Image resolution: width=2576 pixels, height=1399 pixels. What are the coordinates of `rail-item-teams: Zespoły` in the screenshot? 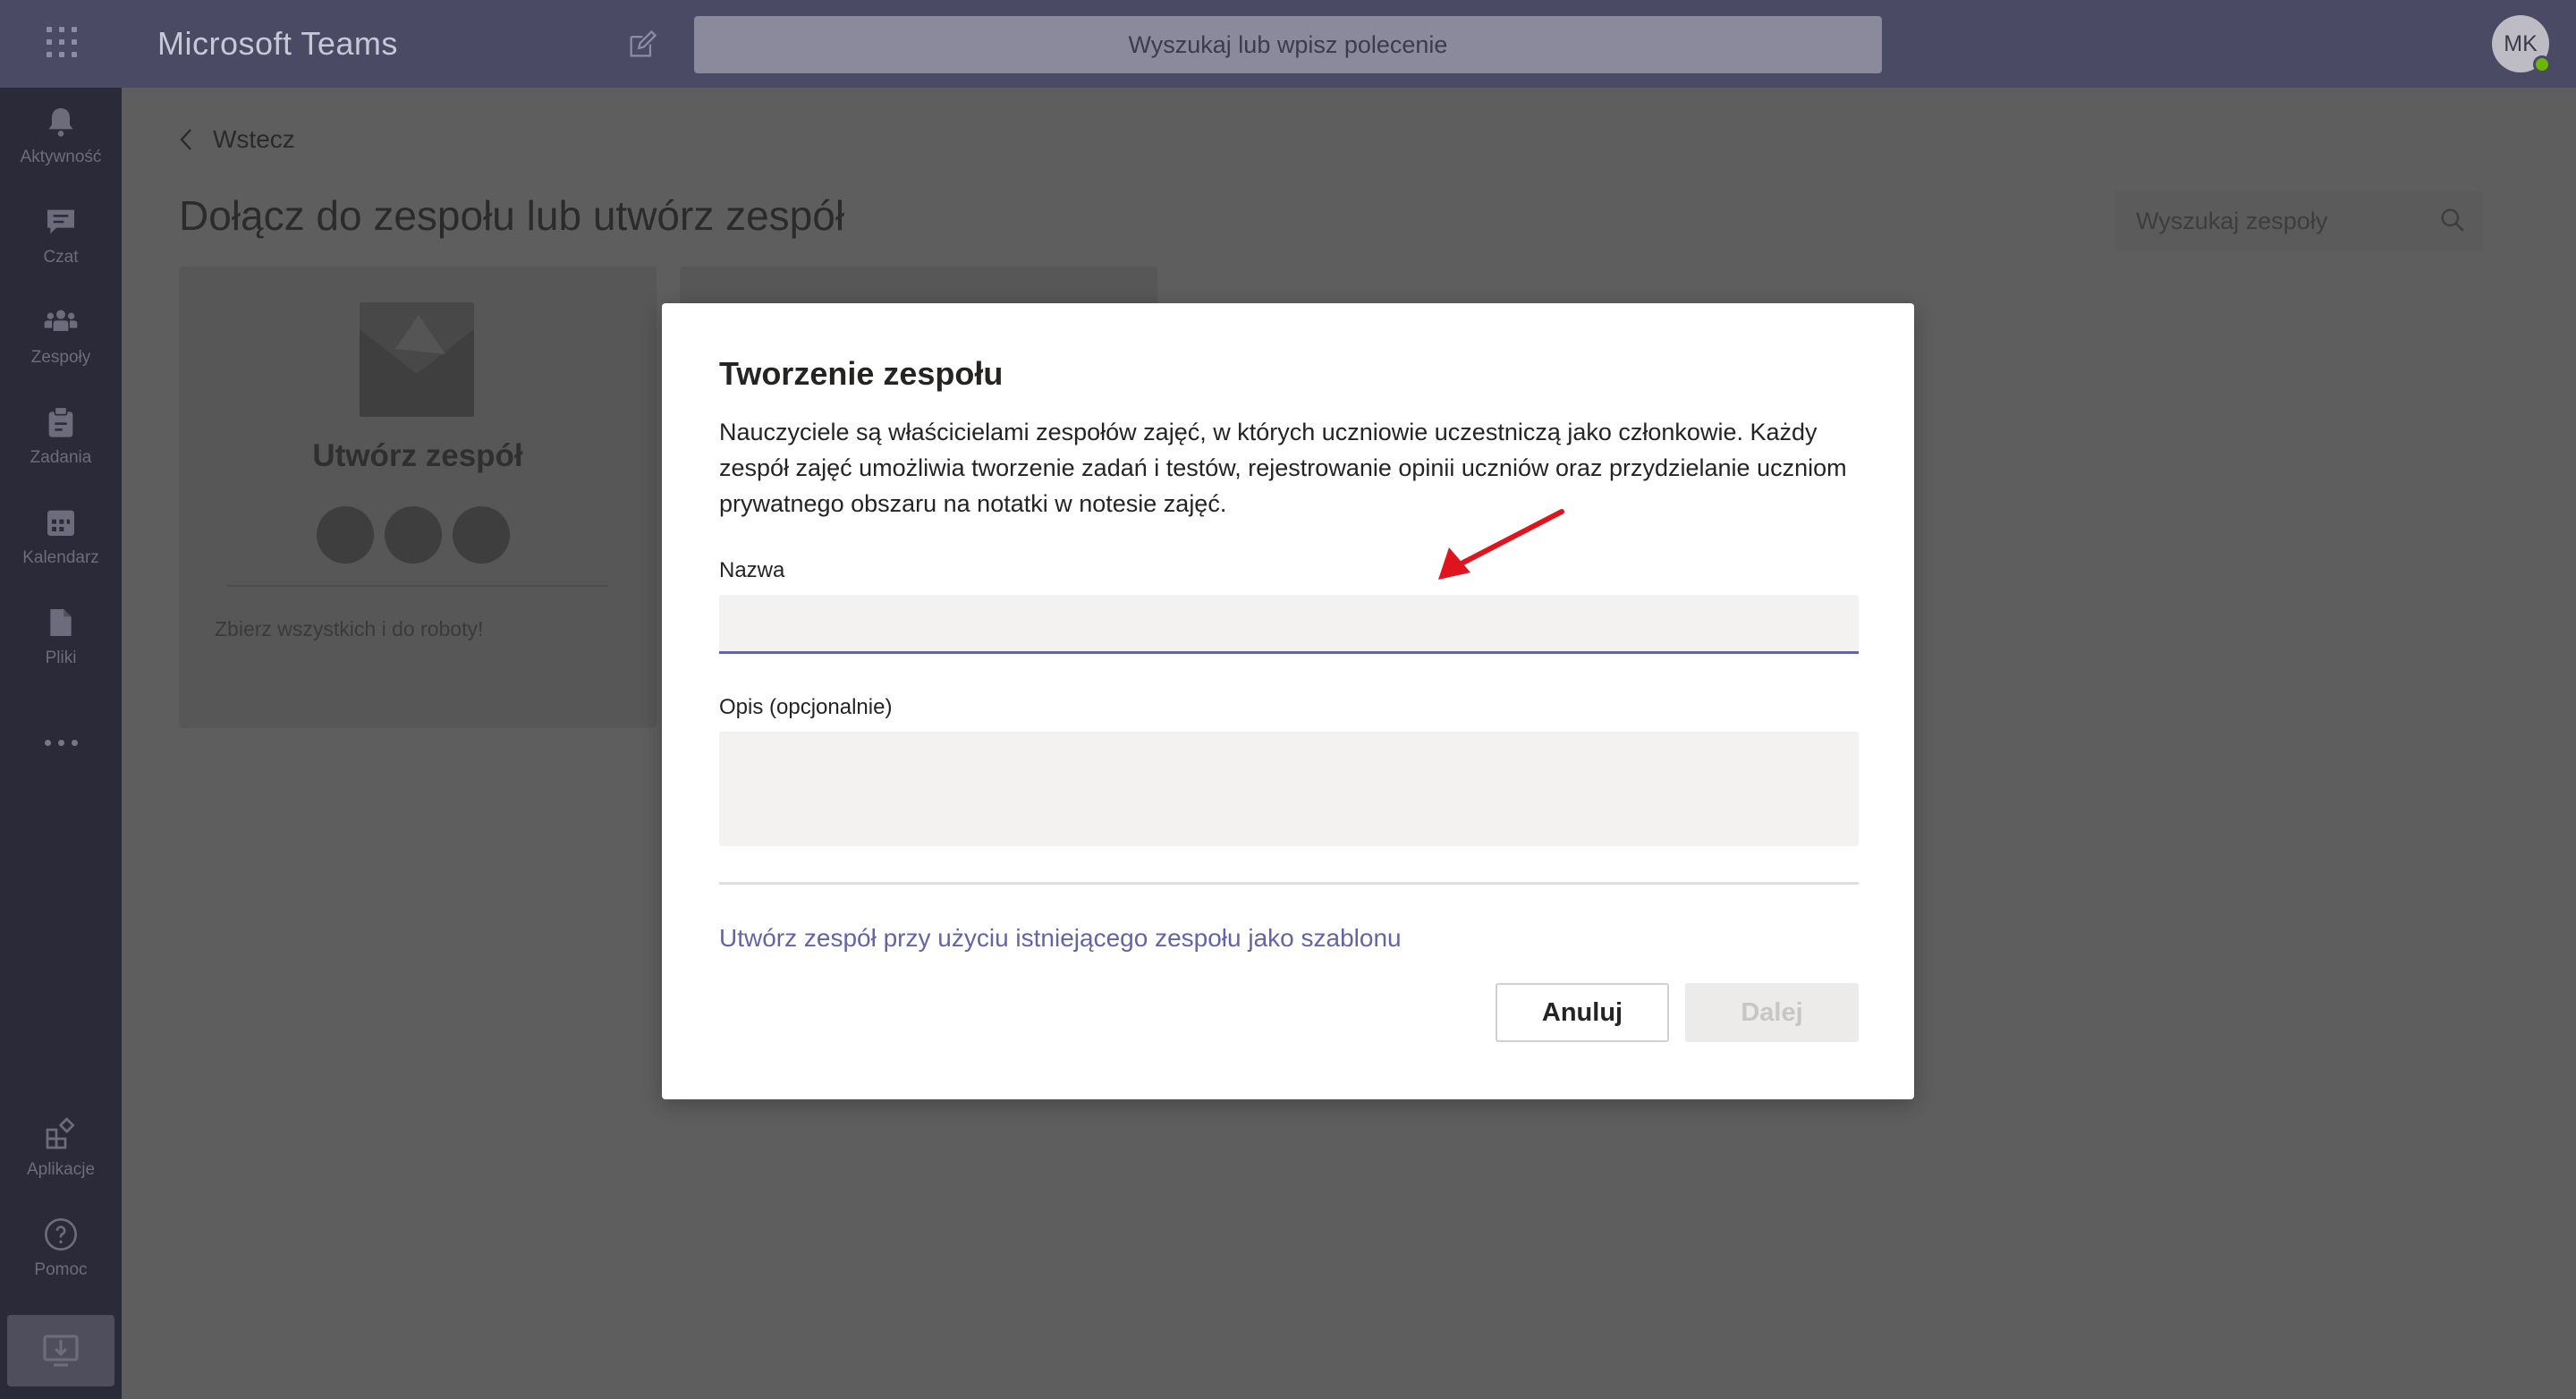 It's located at (61, 349).